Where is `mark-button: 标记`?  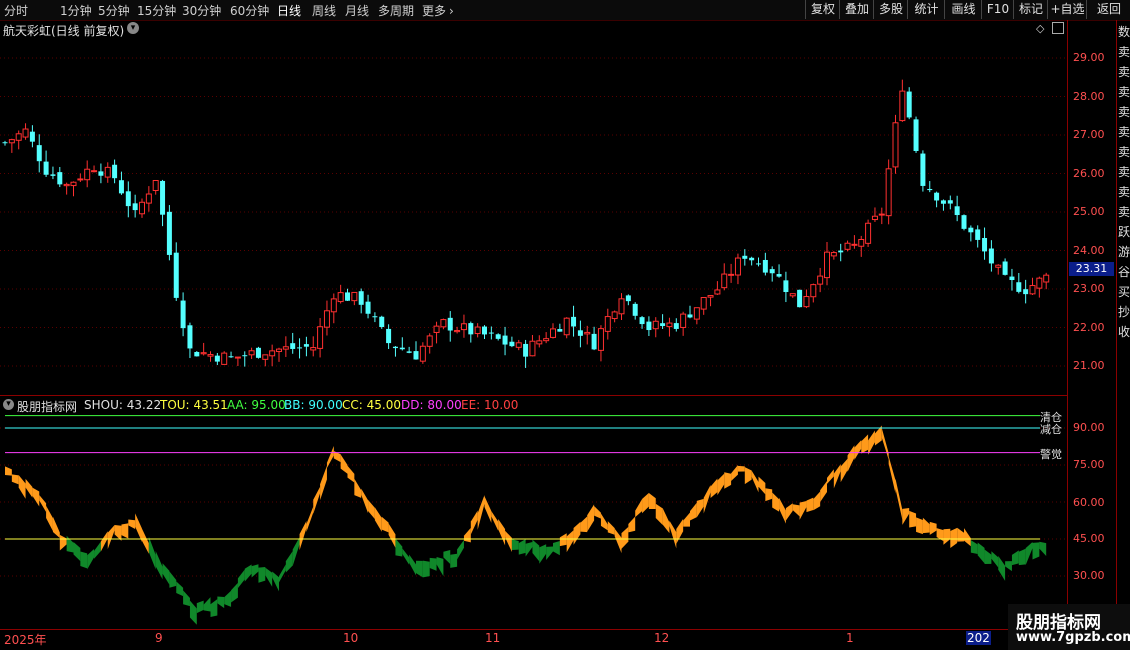
mark-button: 标记 is located at coordinates (1030, 9).